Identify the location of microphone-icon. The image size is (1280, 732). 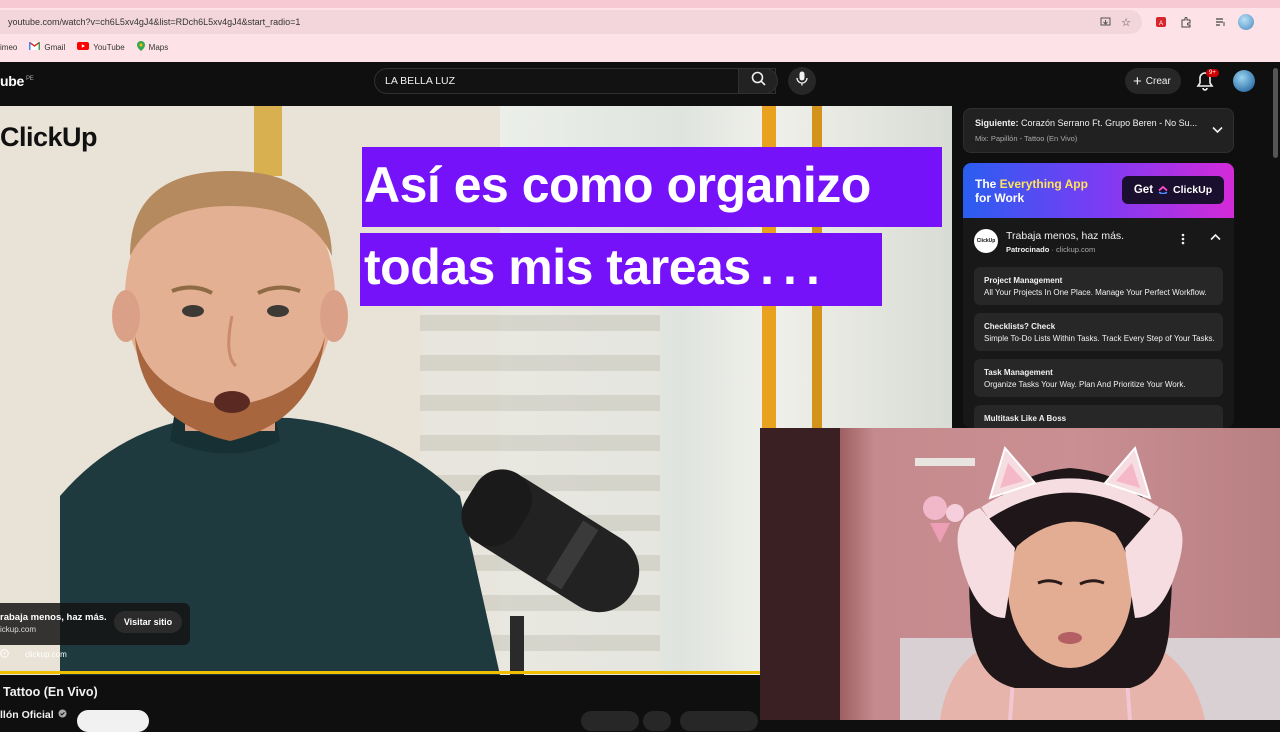
(802, 81).